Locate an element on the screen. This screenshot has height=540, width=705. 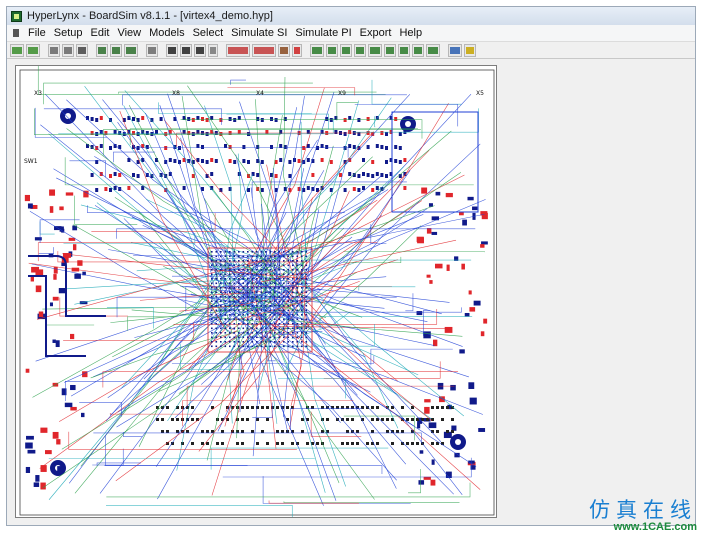
pi-analysis-icon is located at coordinates (418, 50).